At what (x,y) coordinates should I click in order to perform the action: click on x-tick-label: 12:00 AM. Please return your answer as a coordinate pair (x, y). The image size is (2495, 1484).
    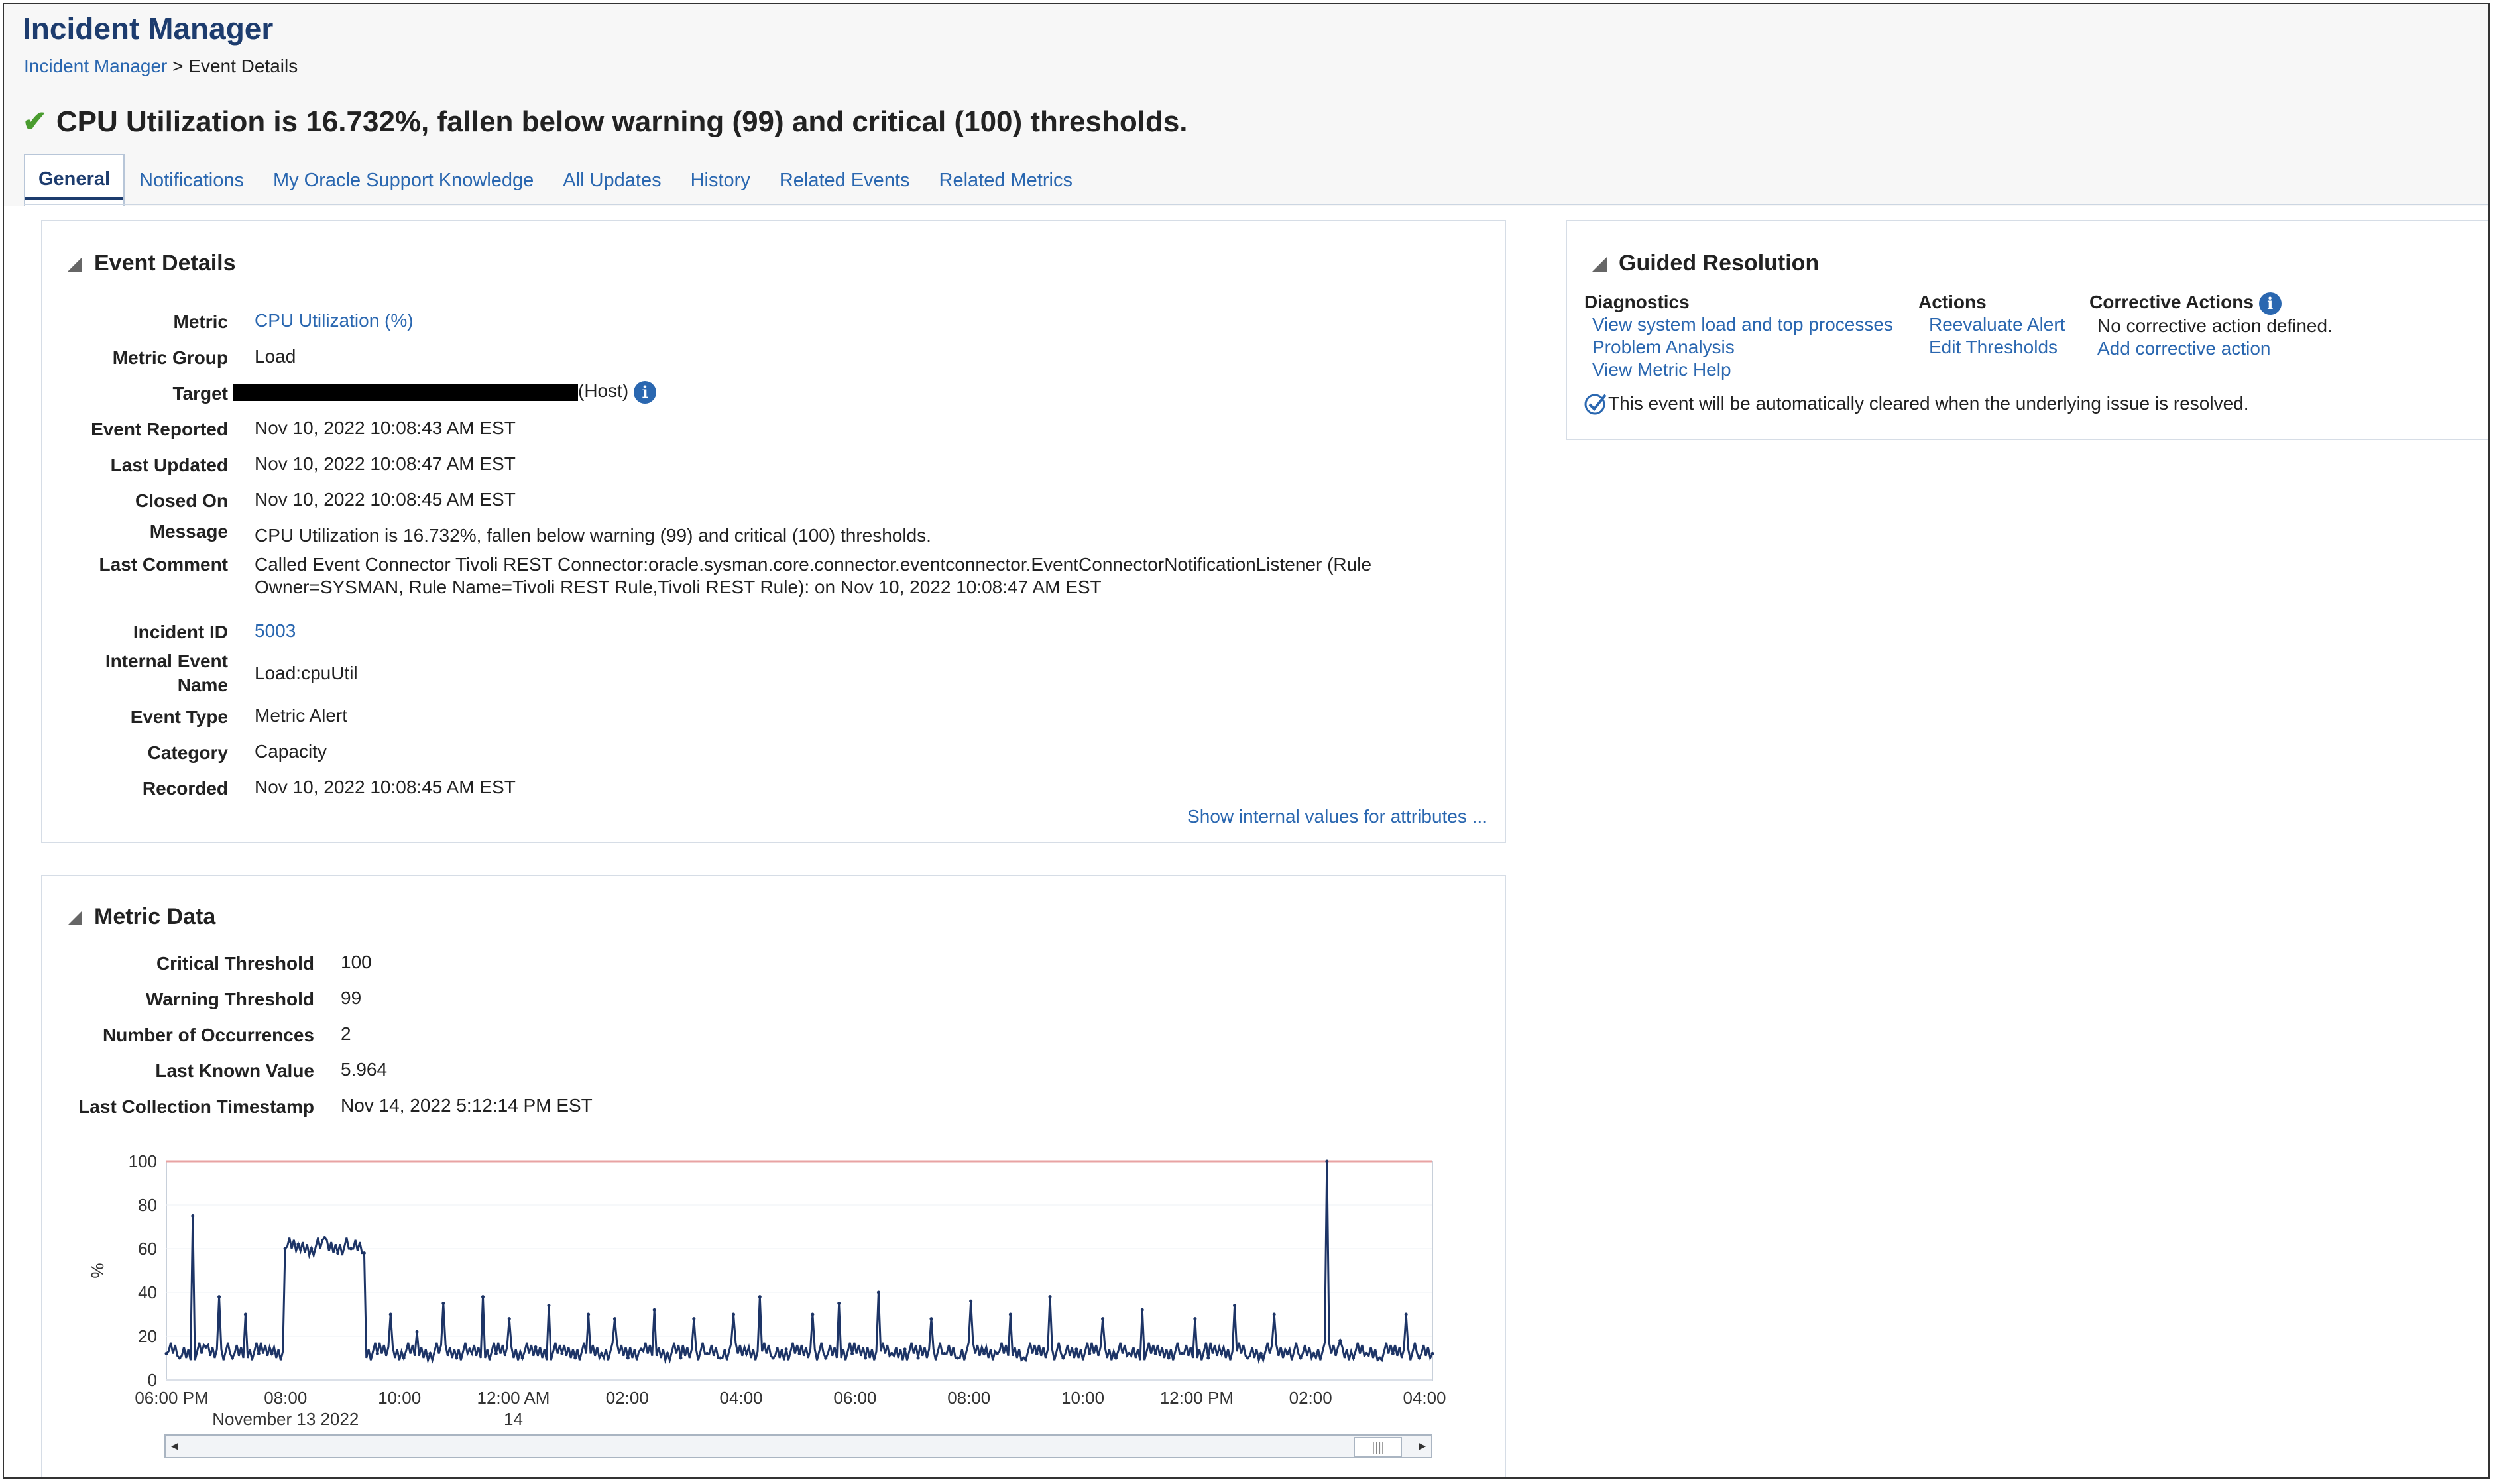
    Looking at the image, I should click on (513, 1398).